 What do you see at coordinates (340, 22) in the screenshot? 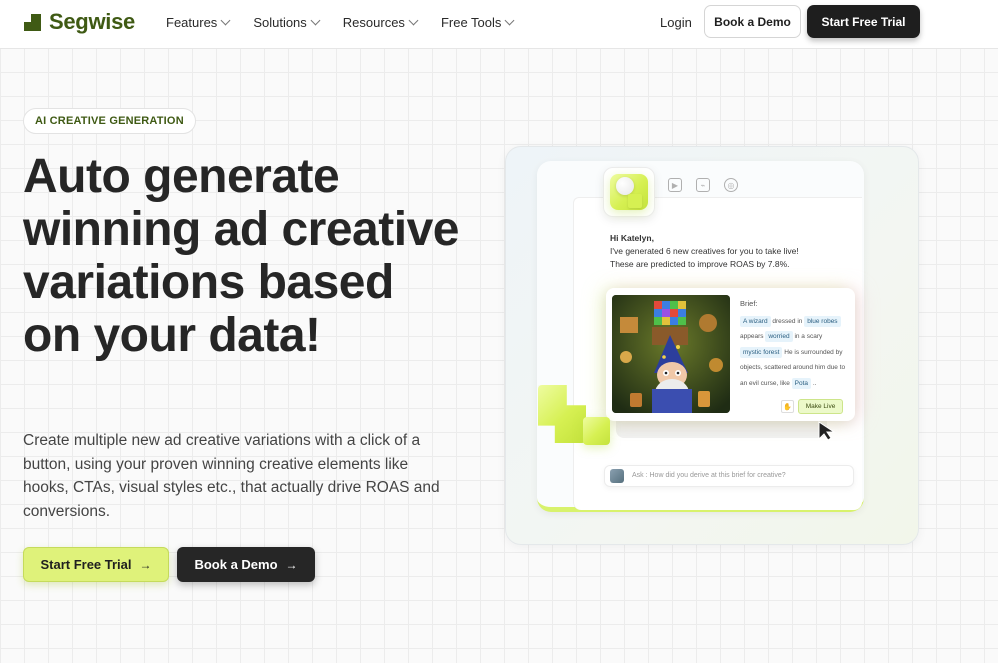
I see `main-menu: Features Solutions Resources Free Tools` at bounding box center [340, 22].